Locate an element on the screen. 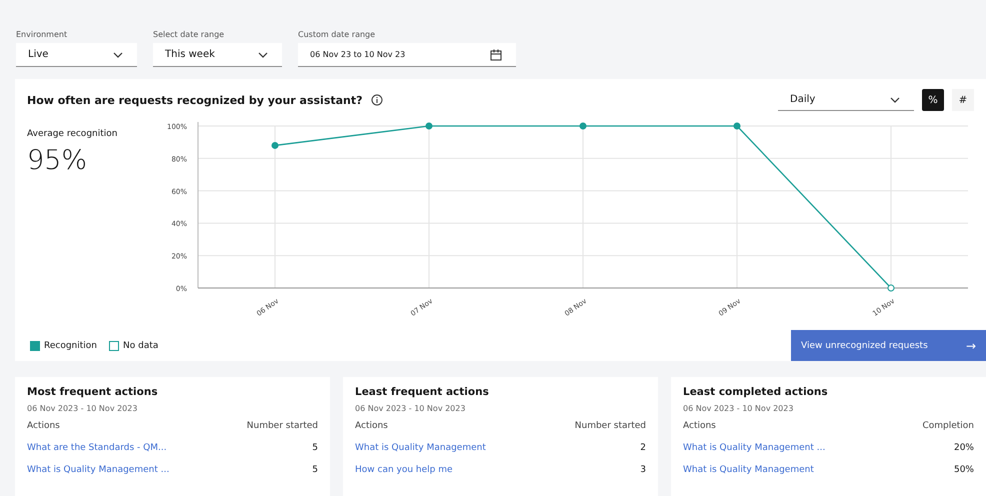  table-cell-text: 2 is located at coordinates (643, 449).